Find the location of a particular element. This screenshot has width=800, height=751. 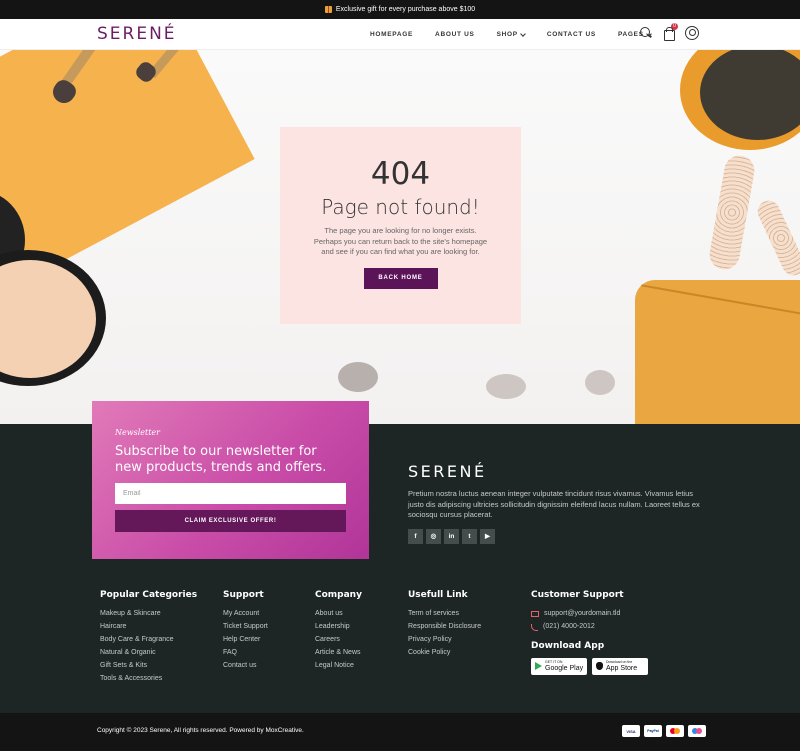

mastercard-icon is located at coordinates (675, 731).